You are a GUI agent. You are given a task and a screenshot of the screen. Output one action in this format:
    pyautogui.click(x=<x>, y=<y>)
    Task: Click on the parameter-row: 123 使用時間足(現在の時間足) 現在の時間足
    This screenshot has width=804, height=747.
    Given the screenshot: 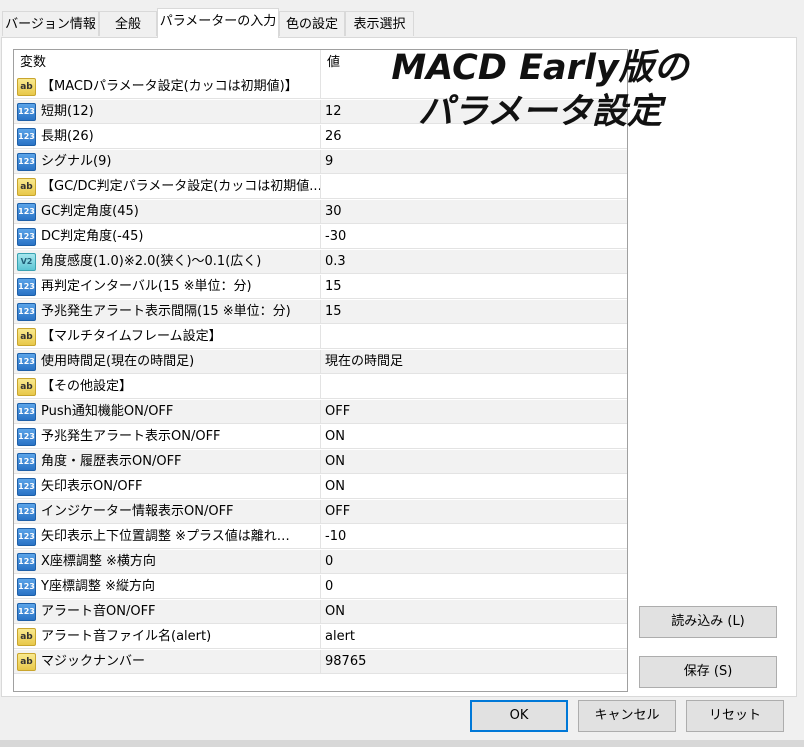 What is the action you would take?
    pyautogui.click(x=320, y=362)
    